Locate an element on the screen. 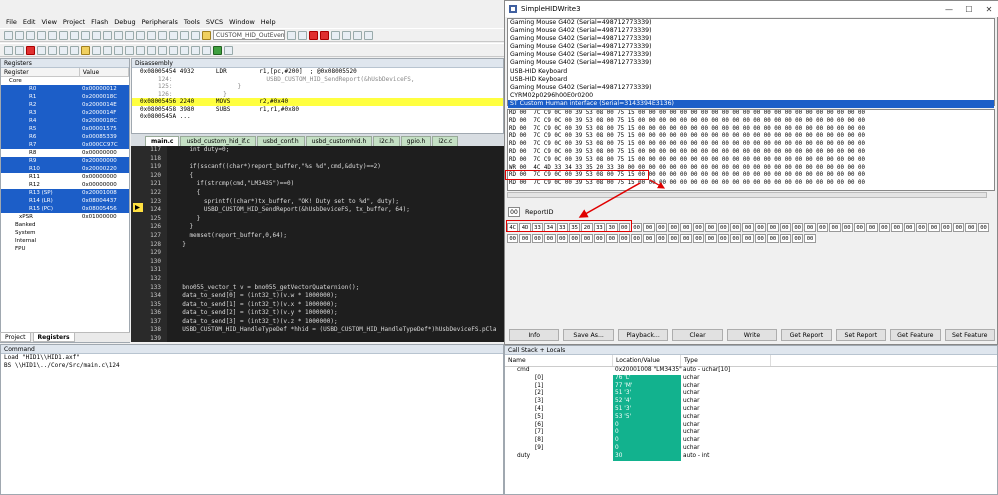  file-tab: gpio.h is located at coordinates (416, 141).